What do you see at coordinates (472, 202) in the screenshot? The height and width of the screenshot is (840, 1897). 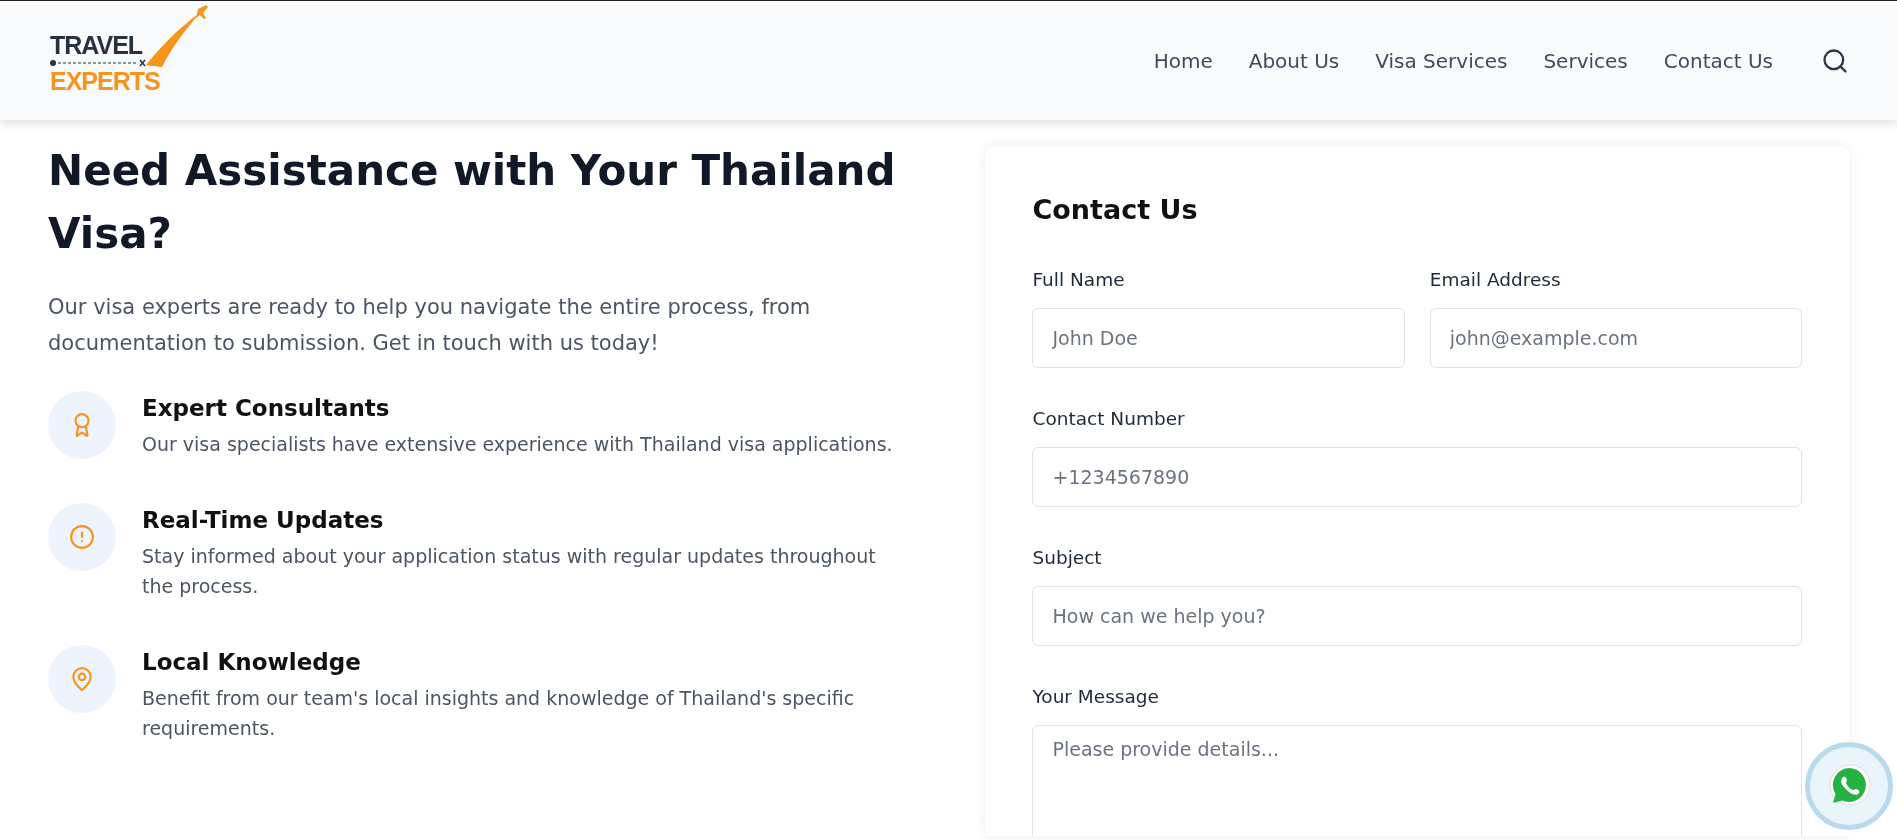 I see `page-heading: Need Assistance with Your Thailand Visa?` at bounding box center [472, 202].